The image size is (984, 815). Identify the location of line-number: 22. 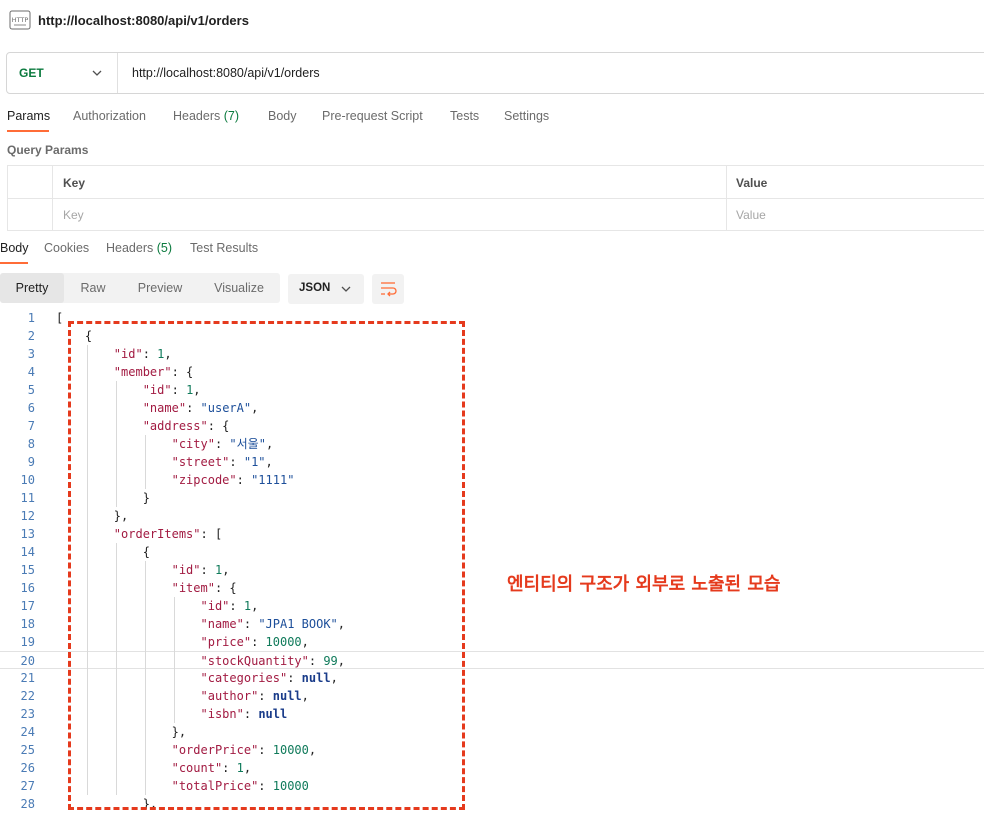
(27, 696).